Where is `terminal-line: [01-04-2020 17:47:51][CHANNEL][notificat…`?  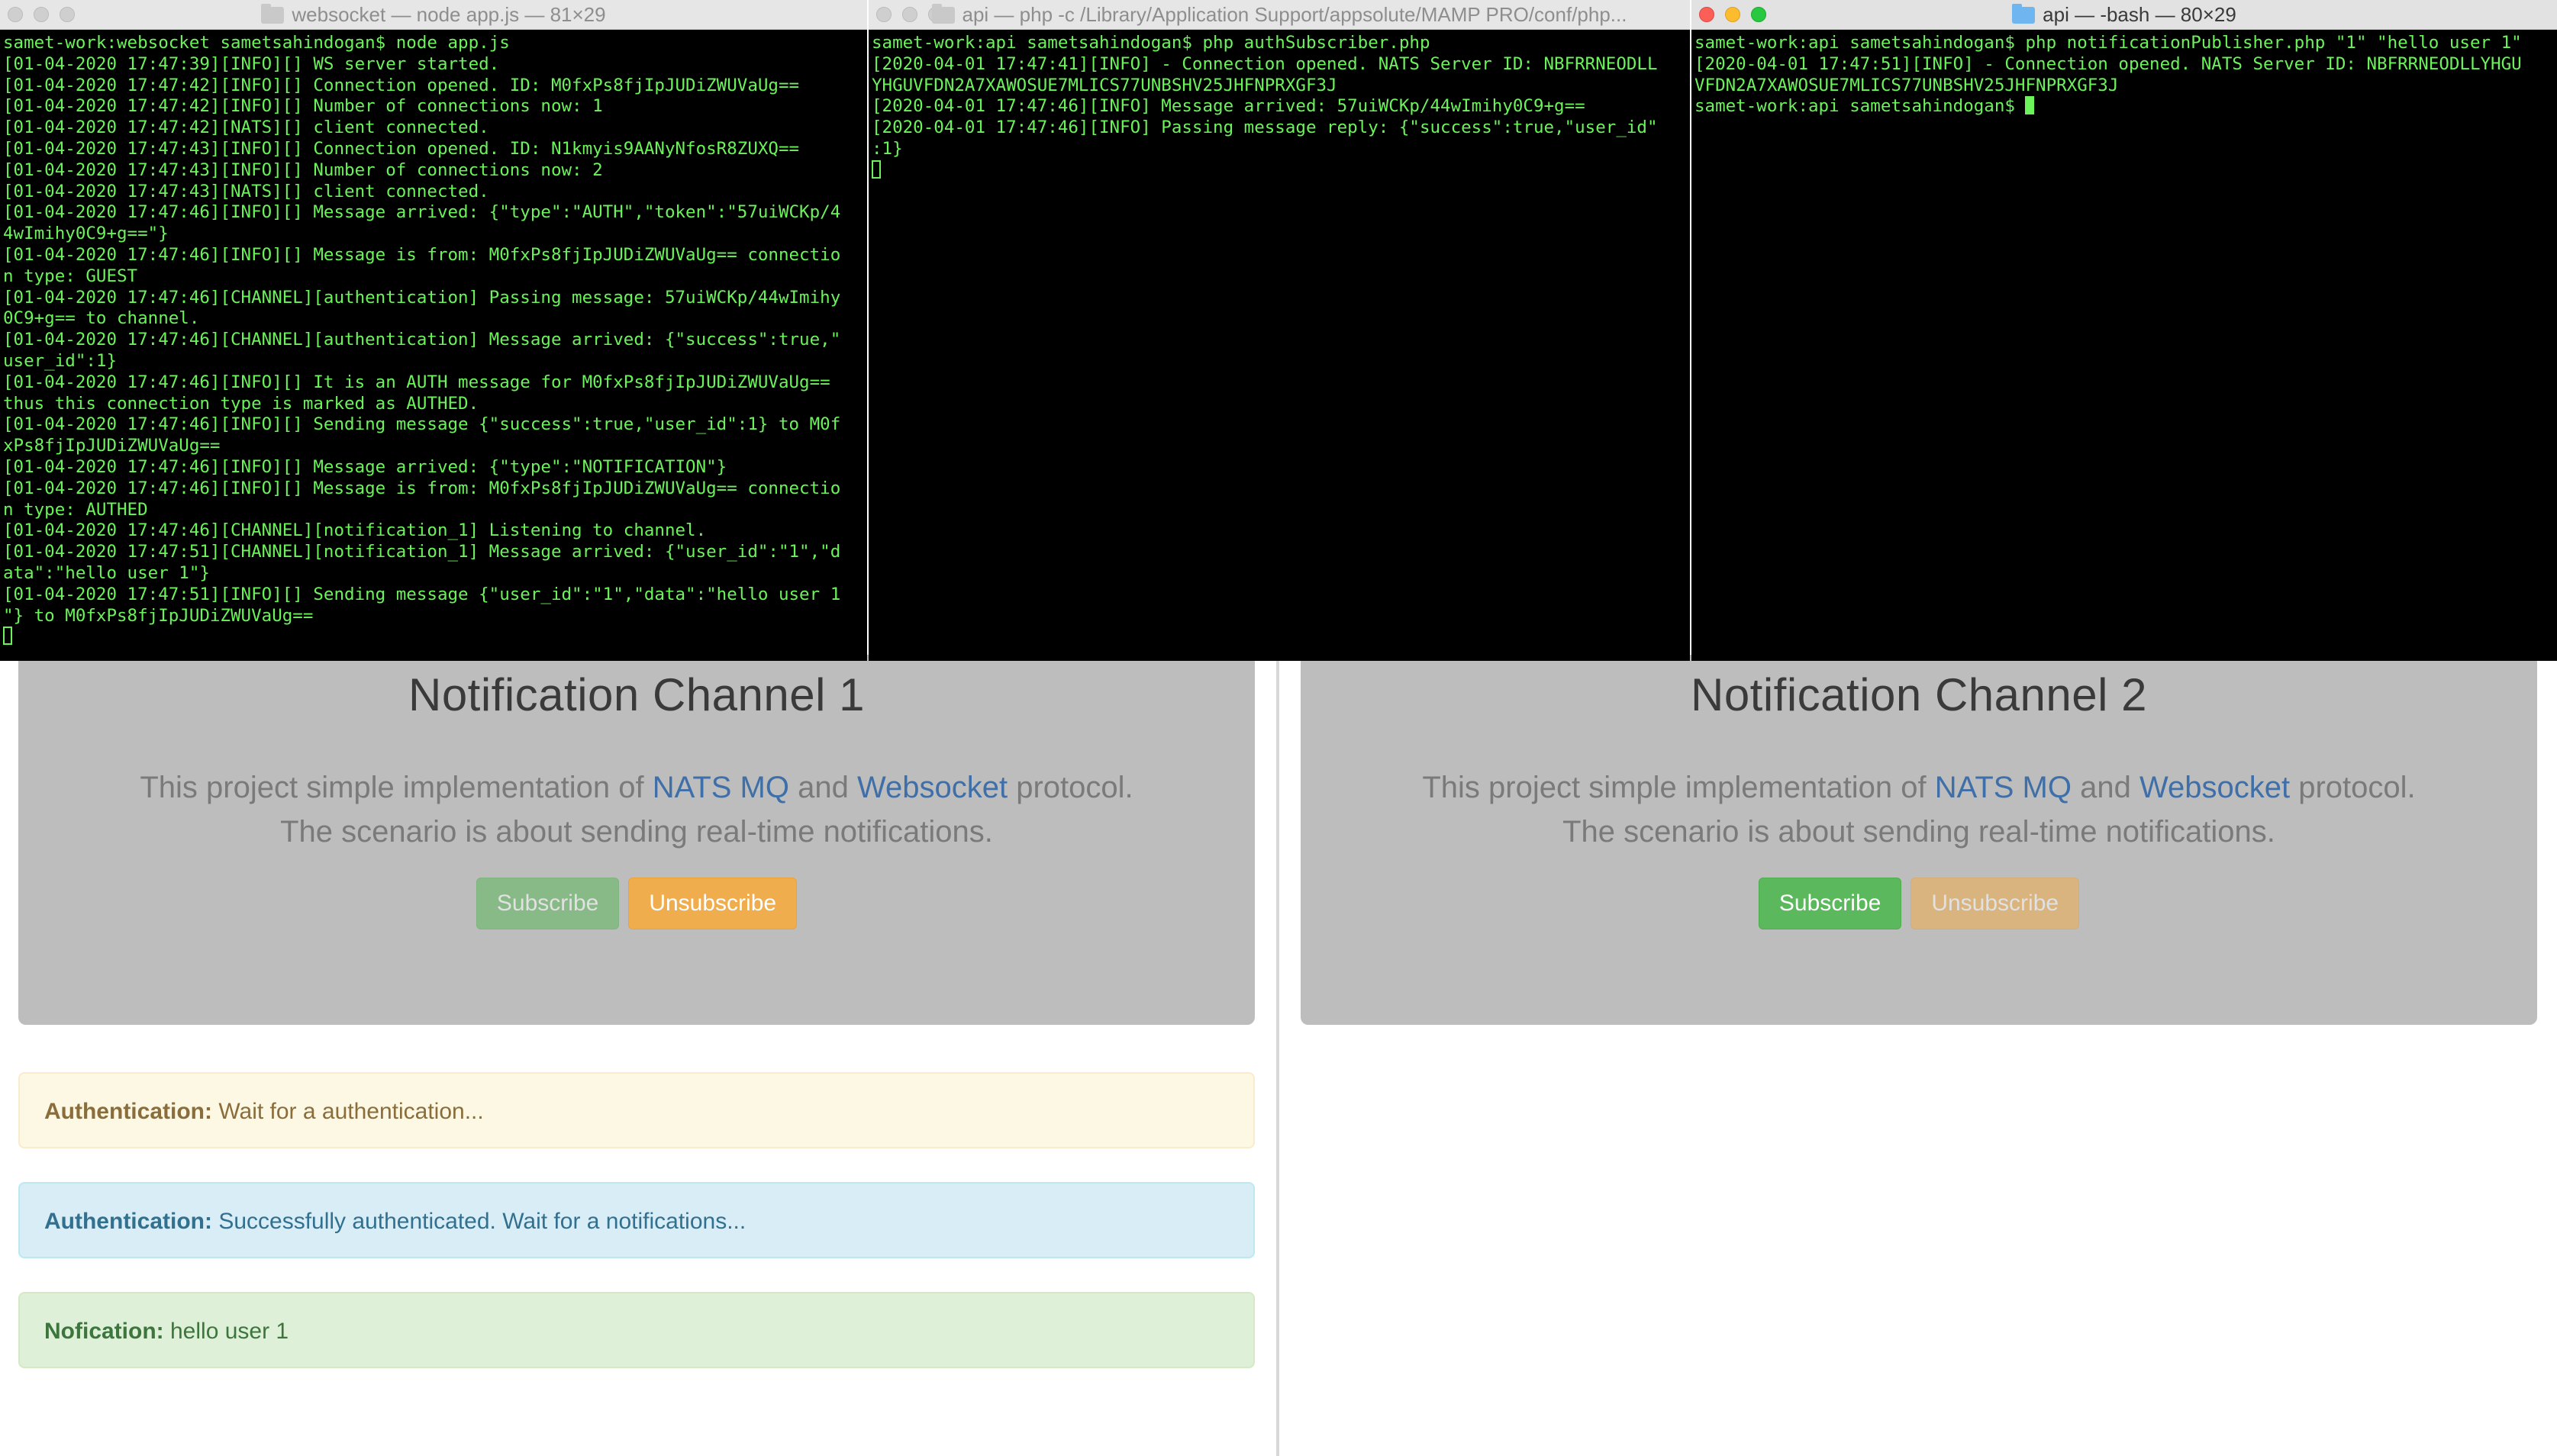 terminal-line: [01-04-2020 17:47:51][CHANNEL][notificat… is located at coordinates (422, 552).